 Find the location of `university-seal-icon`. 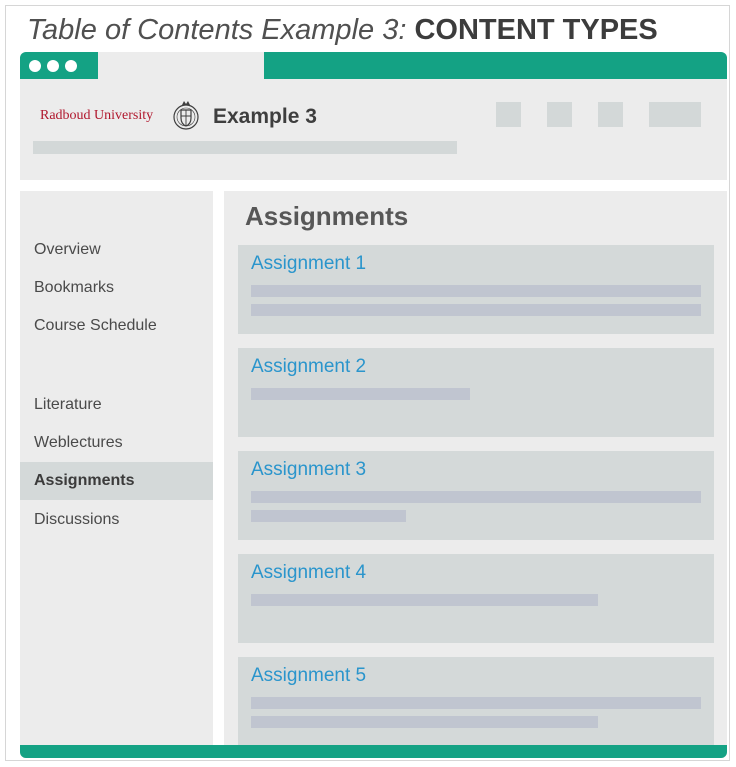

university-seal-icon is located at coordinates (186, 115).